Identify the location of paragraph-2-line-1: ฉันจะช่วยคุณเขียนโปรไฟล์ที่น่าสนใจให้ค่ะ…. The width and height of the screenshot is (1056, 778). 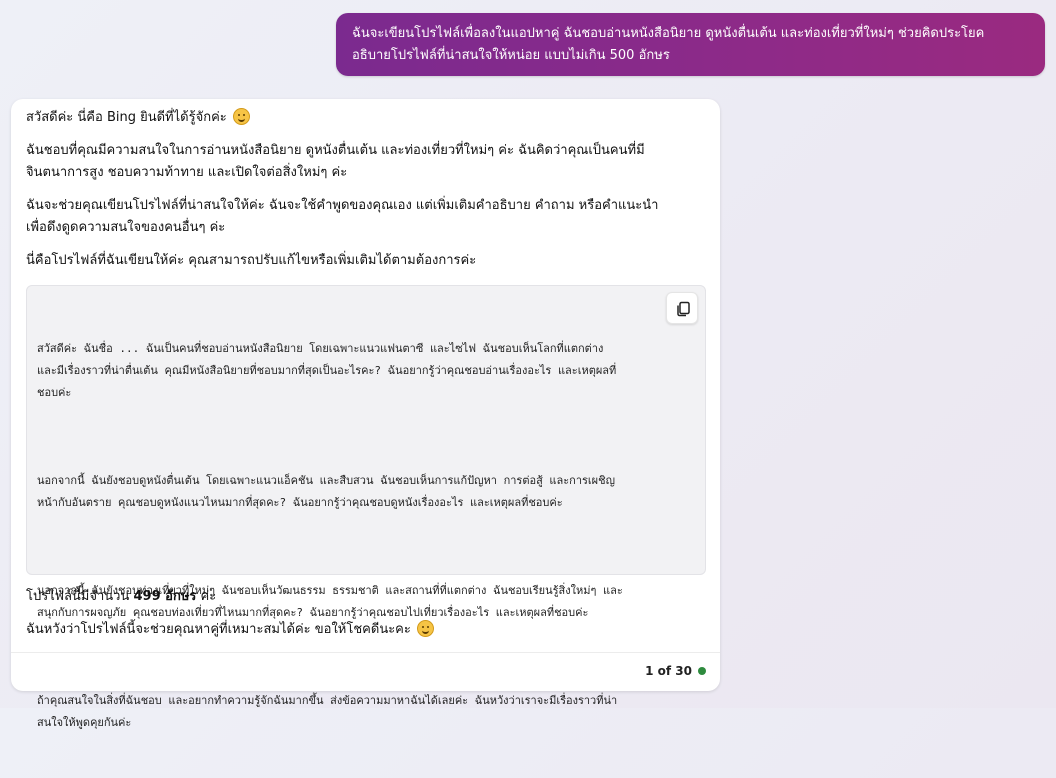
(342, 205).